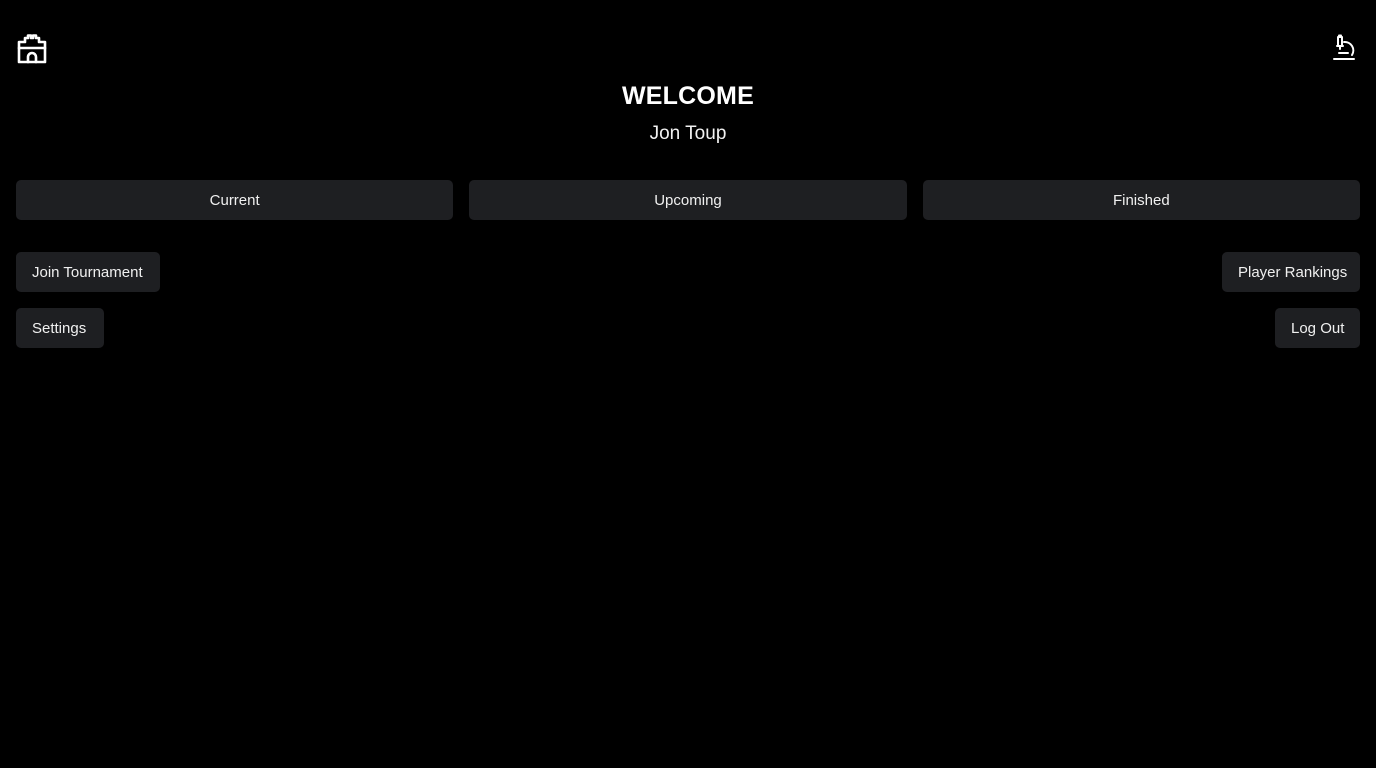  I want to click on join-tournament-button: Join Tournament, so click(88, 272).